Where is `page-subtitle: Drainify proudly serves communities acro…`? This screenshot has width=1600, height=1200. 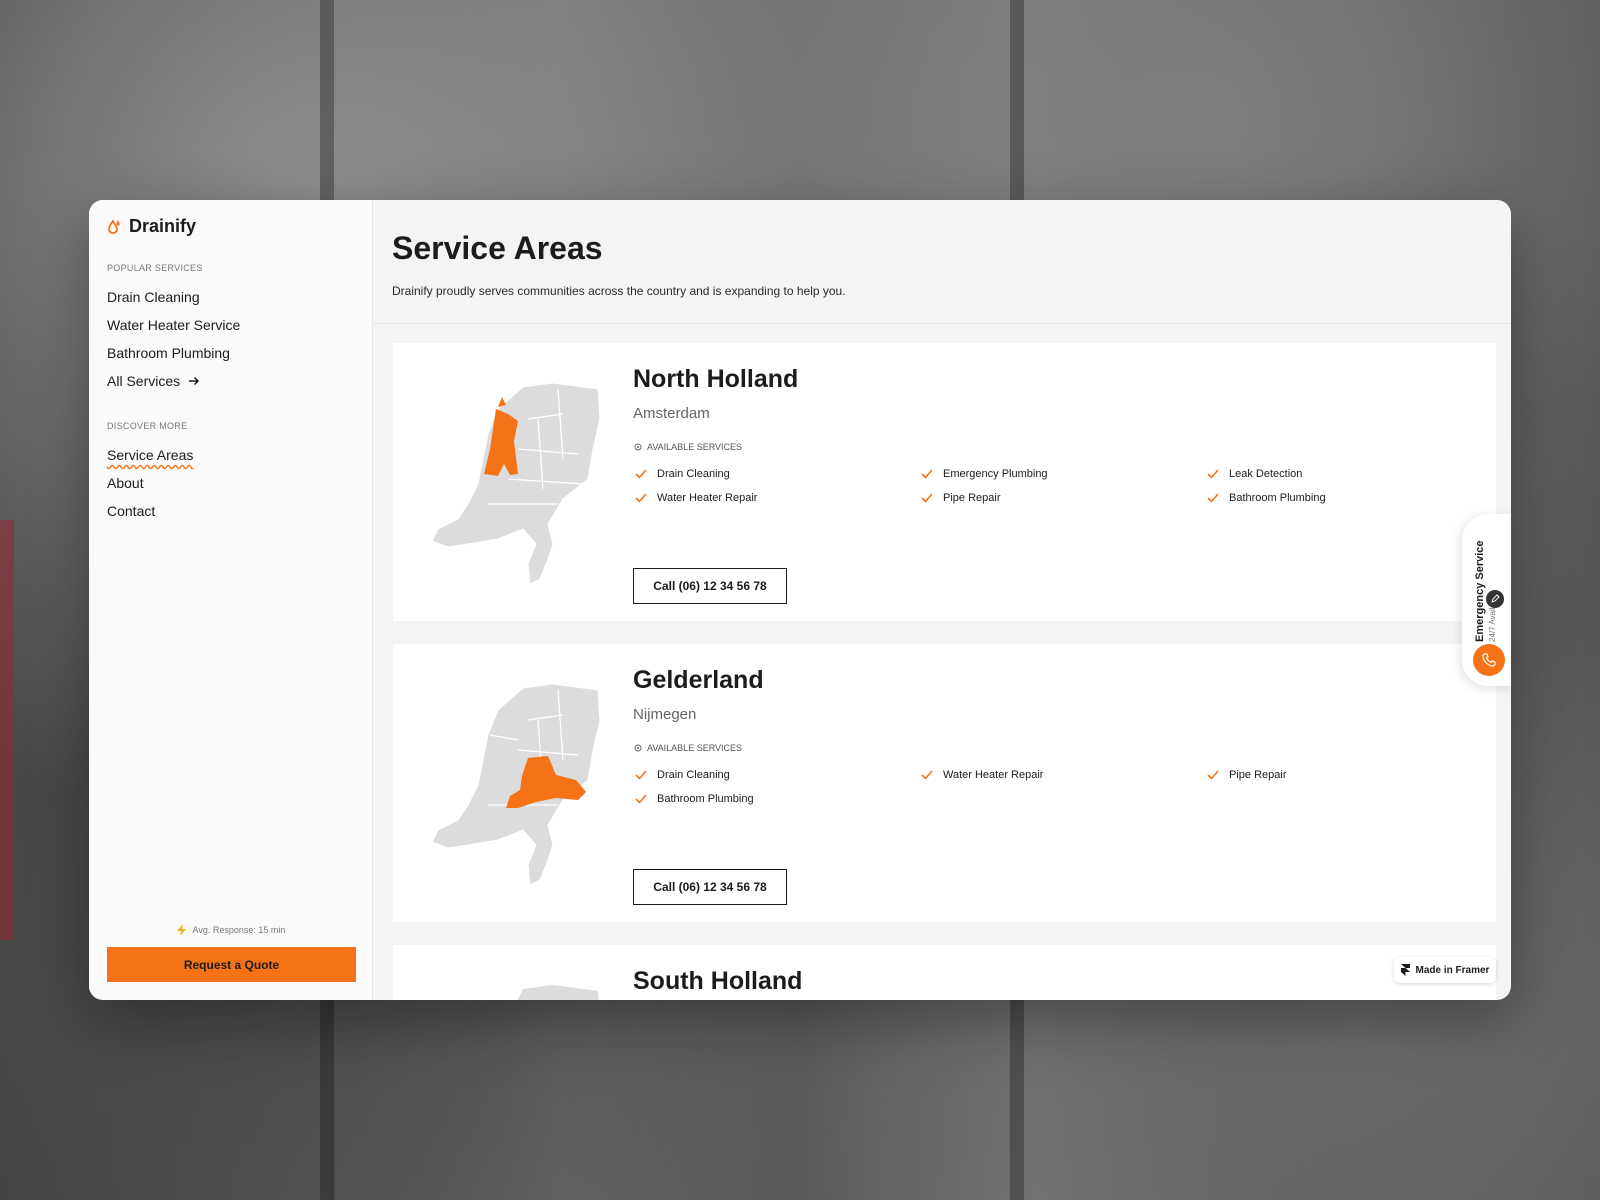 page-subtitle: Drainify proudly serves communities acro… is located at coordinates (619, 291).